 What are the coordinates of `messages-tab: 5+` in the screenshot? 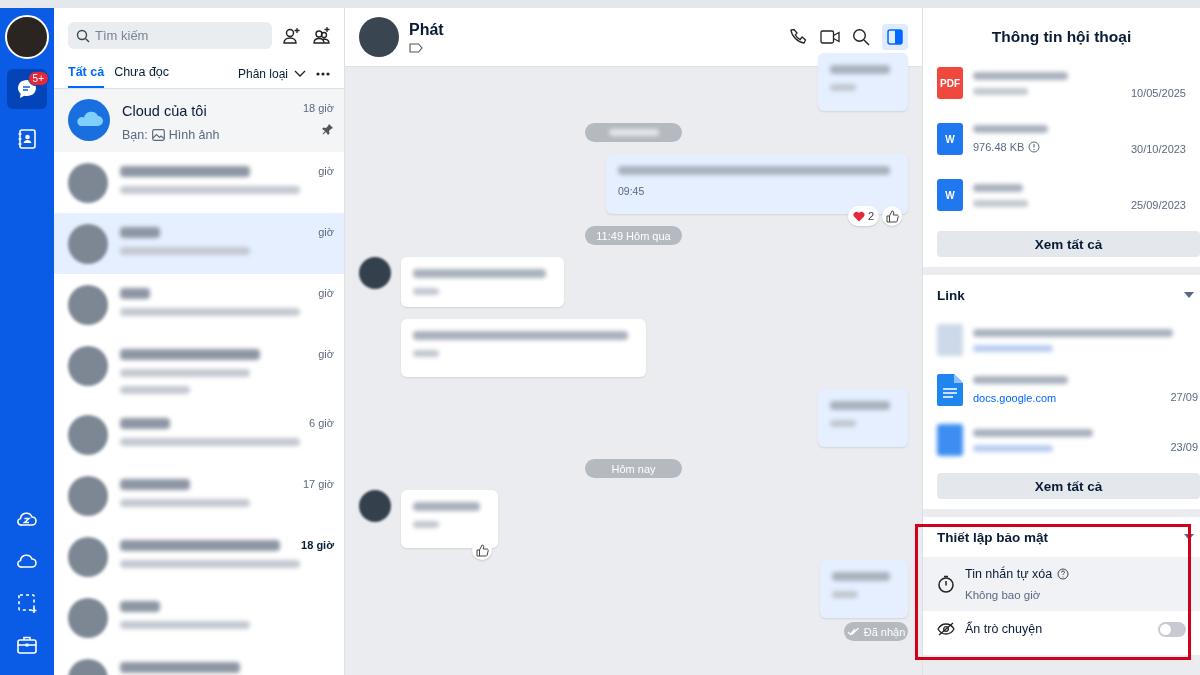 It's located at (27, 89).